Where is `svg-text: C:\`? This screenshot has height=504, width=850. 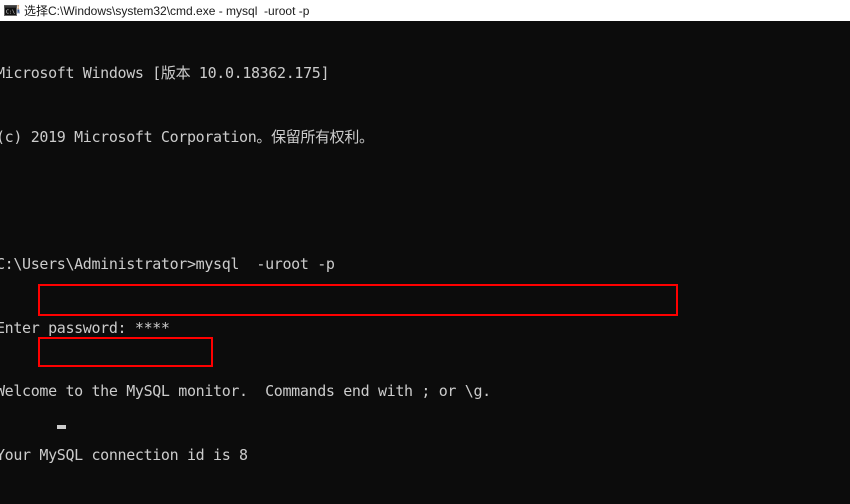 svg-text: C:\ is located at coordinates (10, 12).